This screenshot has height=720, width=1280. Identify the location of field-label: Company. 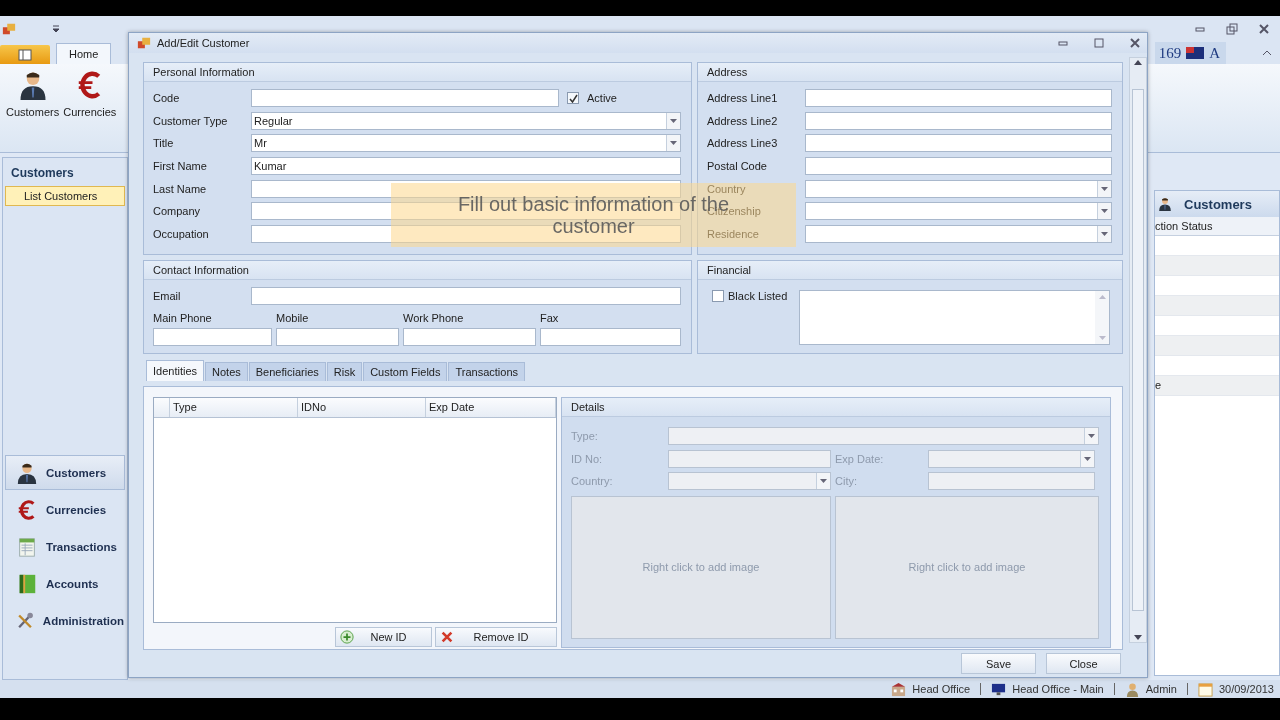
(177, 211).